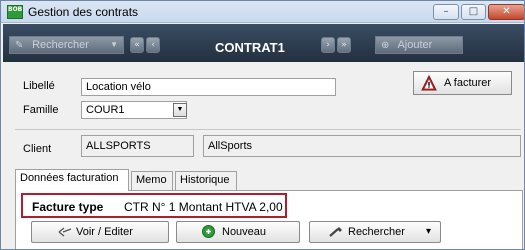 The image size is (525, 250). Describe the element at coordinates (344, 45) in the screenshot. I see `last-record-button: »` at that location.